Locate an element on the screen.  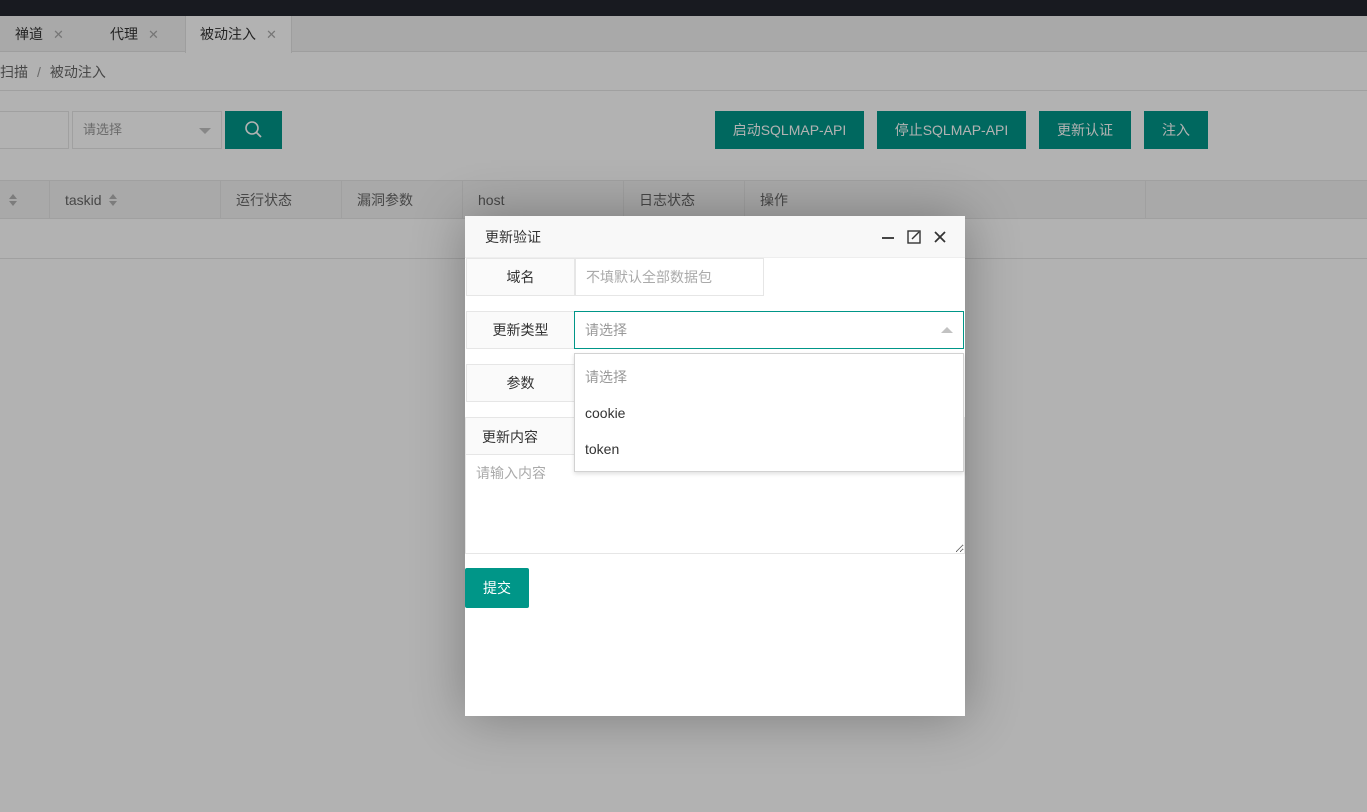
minimize-icon is located at coordinates (888, 237).